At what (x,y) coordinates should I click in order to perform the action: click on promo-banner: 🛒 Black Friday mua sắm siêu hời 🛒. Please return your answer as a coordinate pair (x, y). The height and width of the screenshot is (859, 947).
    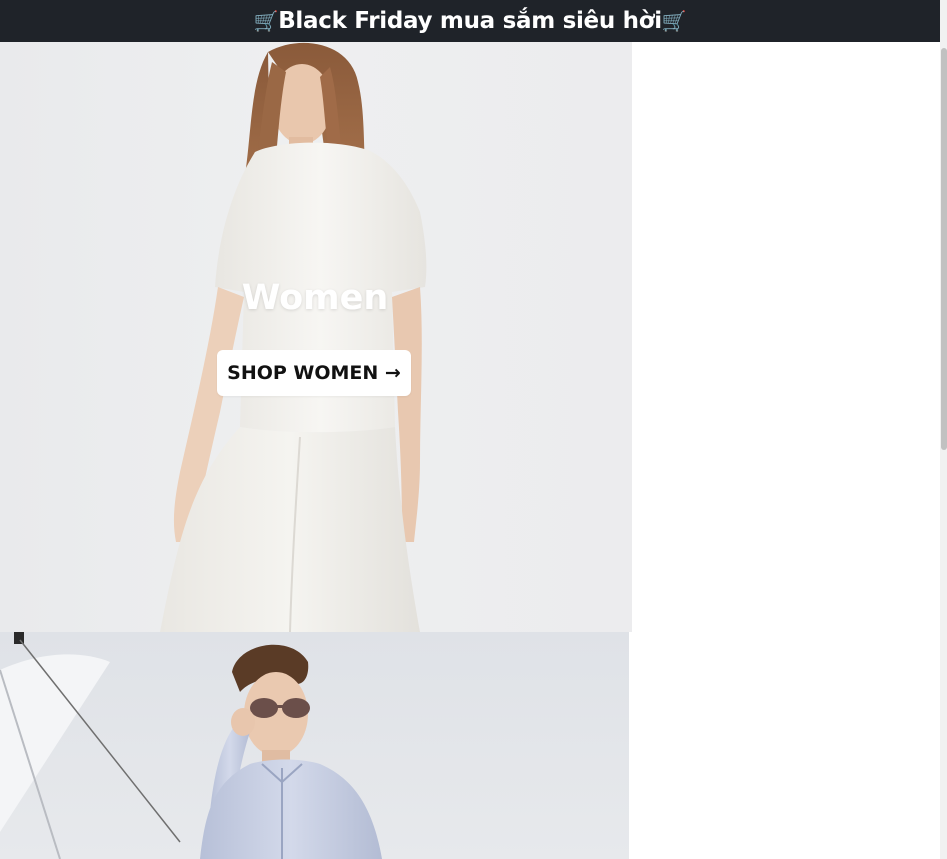
    Looking at the image, I should click on (470, 21).